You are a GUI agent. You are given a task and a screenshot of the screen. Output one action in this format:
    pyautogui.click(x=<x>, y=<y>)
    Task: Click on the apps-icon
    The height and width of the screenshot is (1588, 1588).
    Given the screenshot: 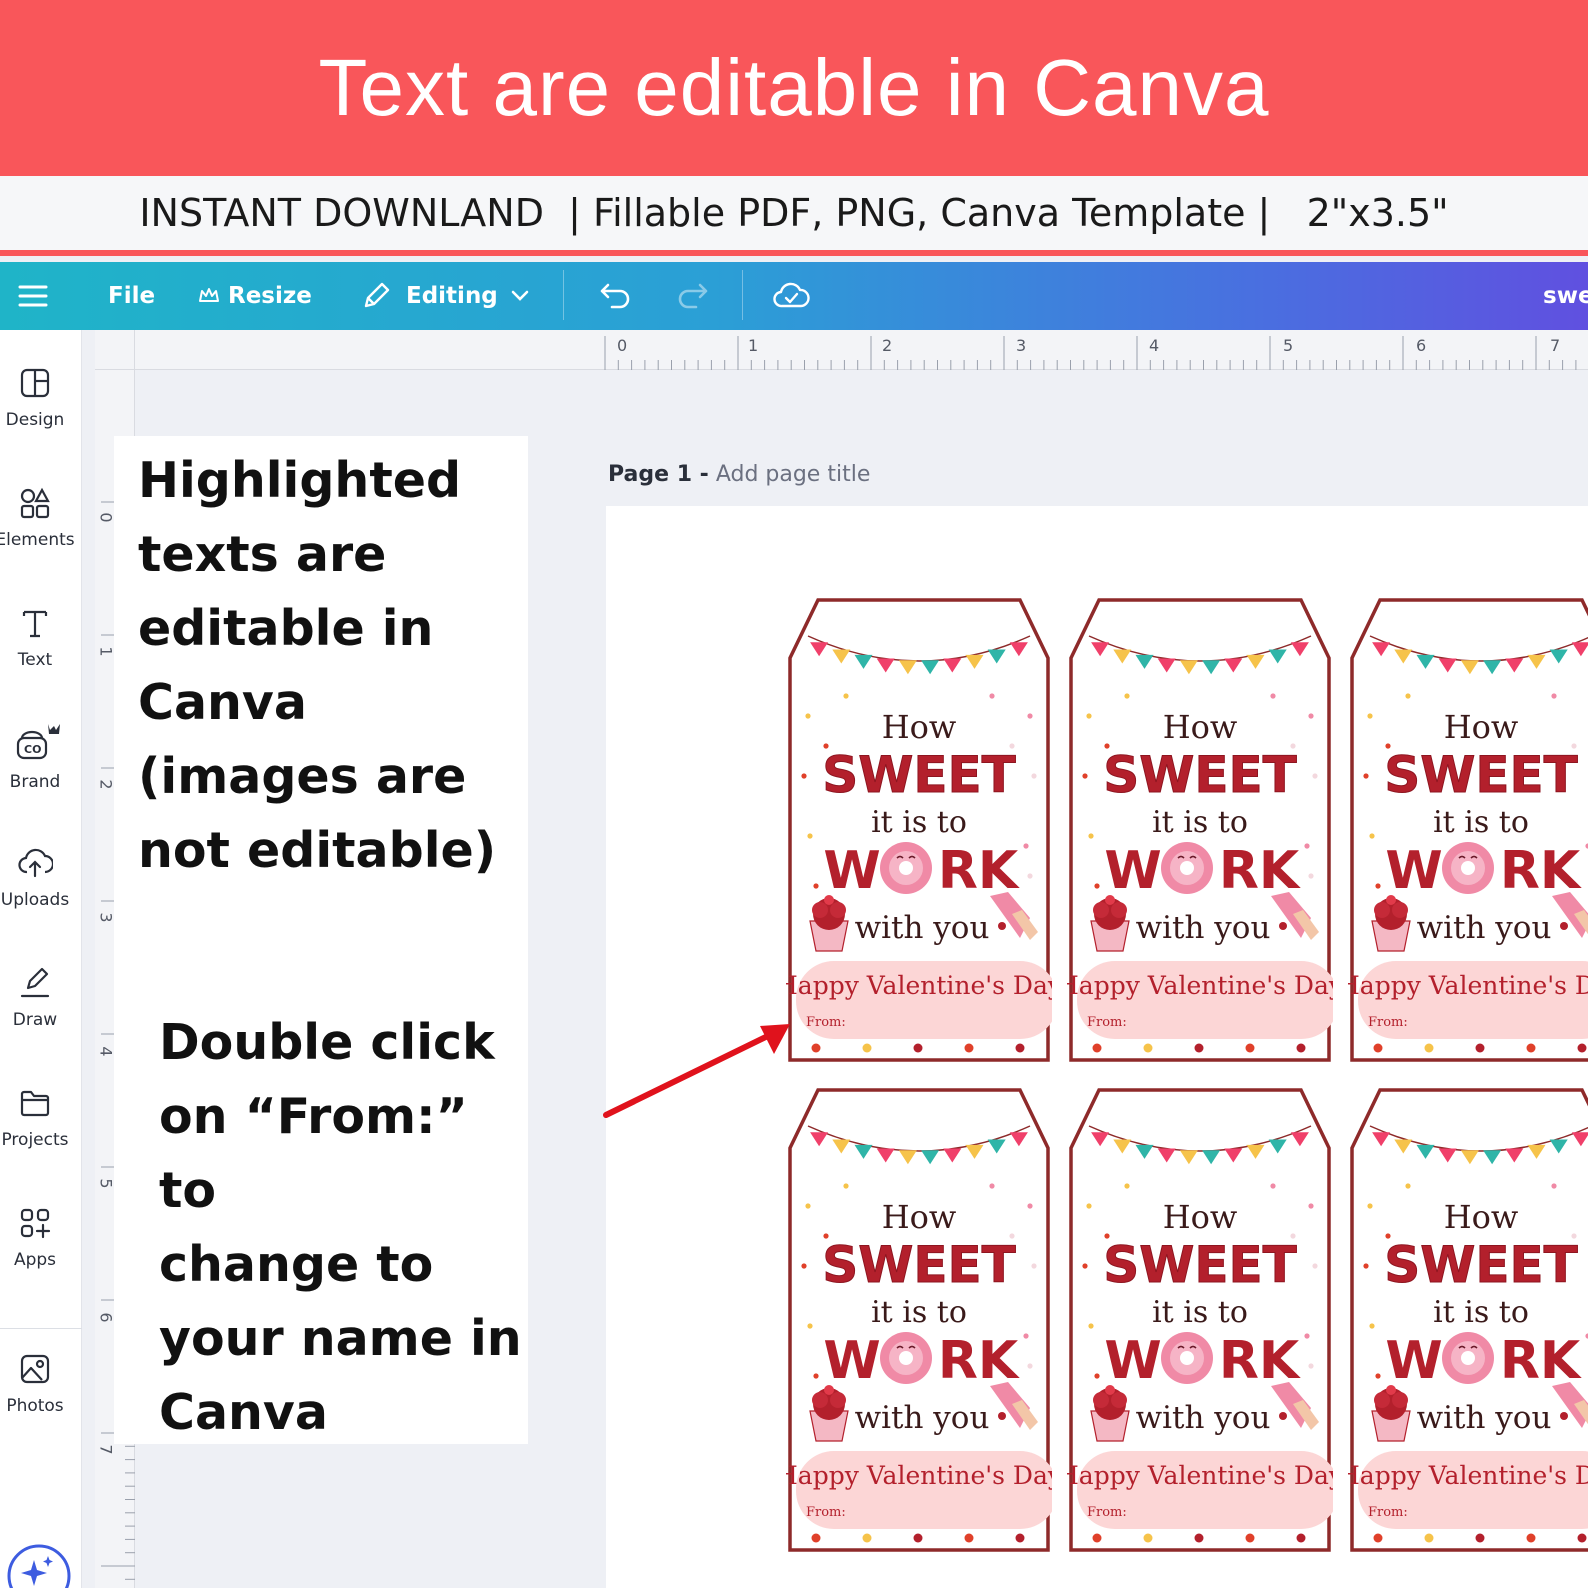 What is the action you would take?
    pyautogui.click(x=35, y=1223)
    